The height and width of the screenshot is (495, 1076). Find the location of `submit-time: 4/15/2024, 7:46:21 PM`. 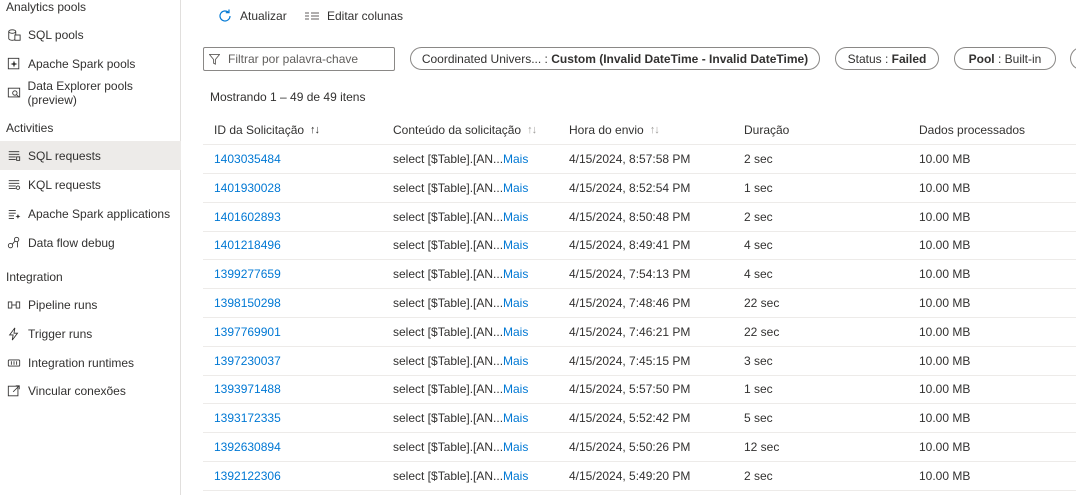

submit-time: 4/15/2024, 7:46:21 PM is located at coordinates (630, 331).